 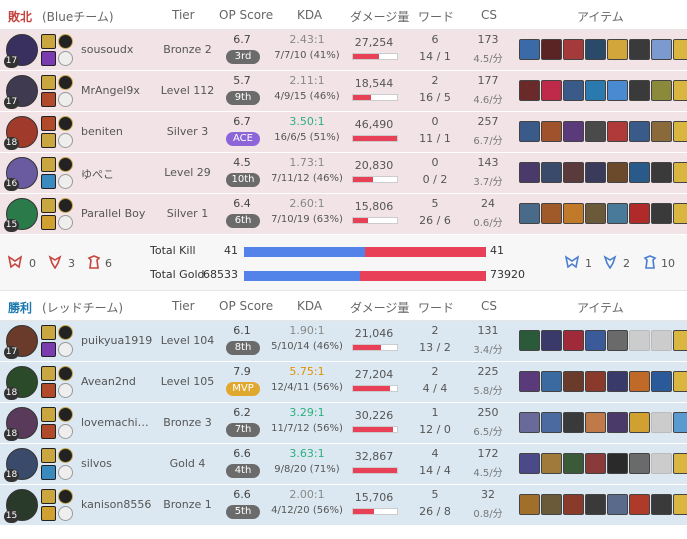 I want to click on summoner-name-link: beniten, so click(x=121, y=131).